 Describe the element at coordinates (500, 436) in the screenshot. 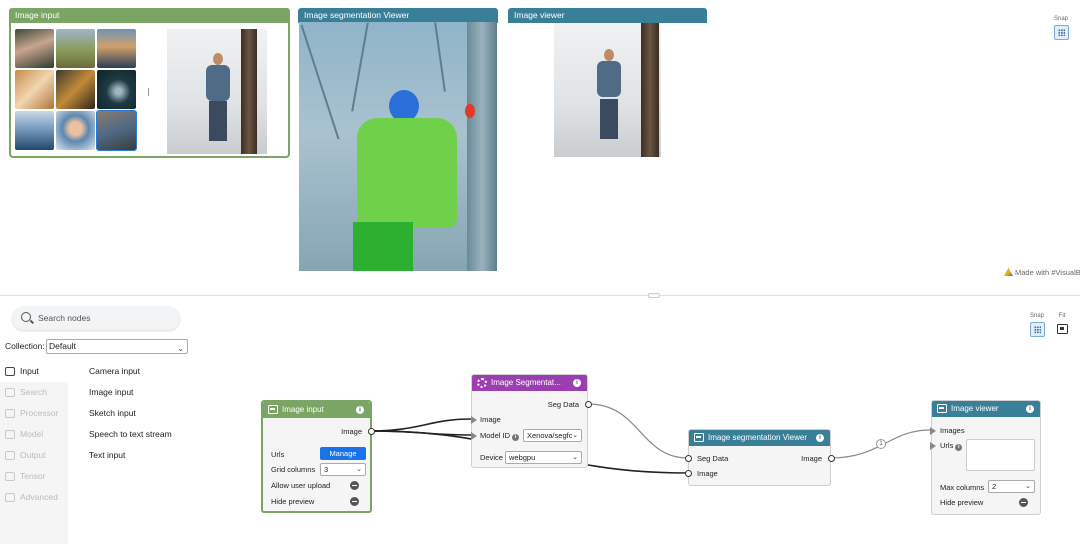

I see `model-id-label: Model ID i` at that location.